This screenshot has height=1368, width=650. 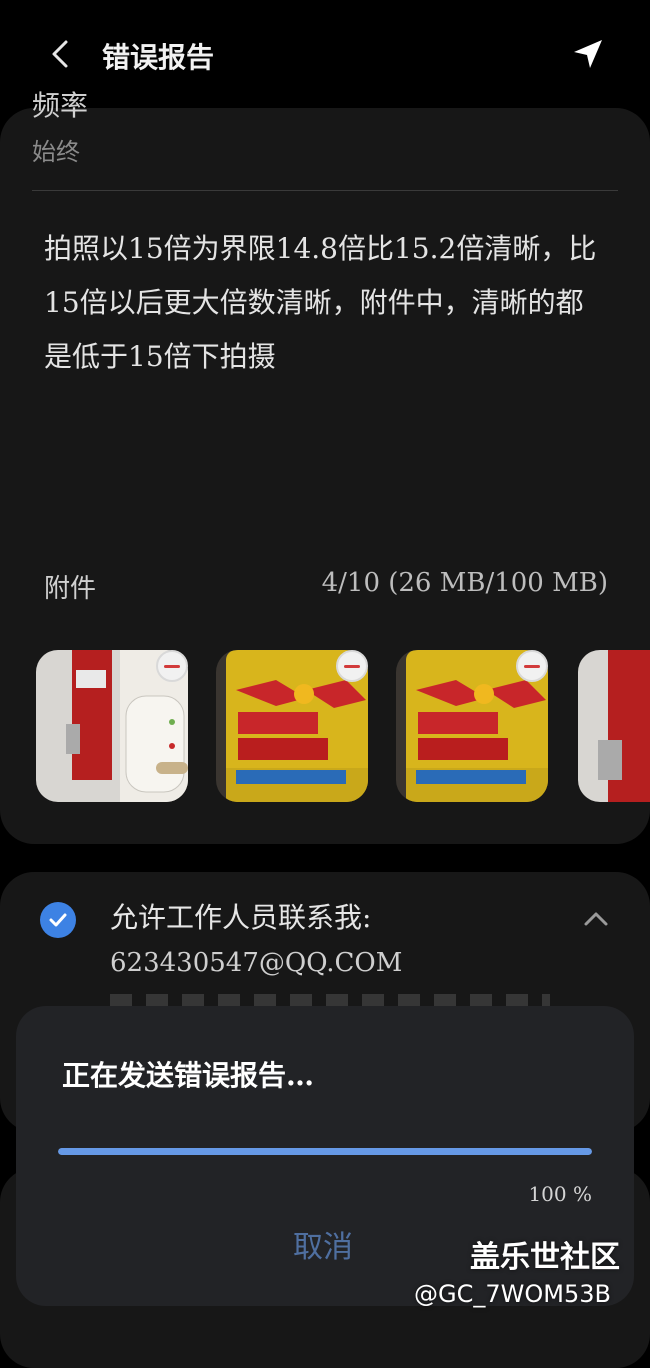 I want to click on page-title: 错误报告, so click(x=158, y=57).